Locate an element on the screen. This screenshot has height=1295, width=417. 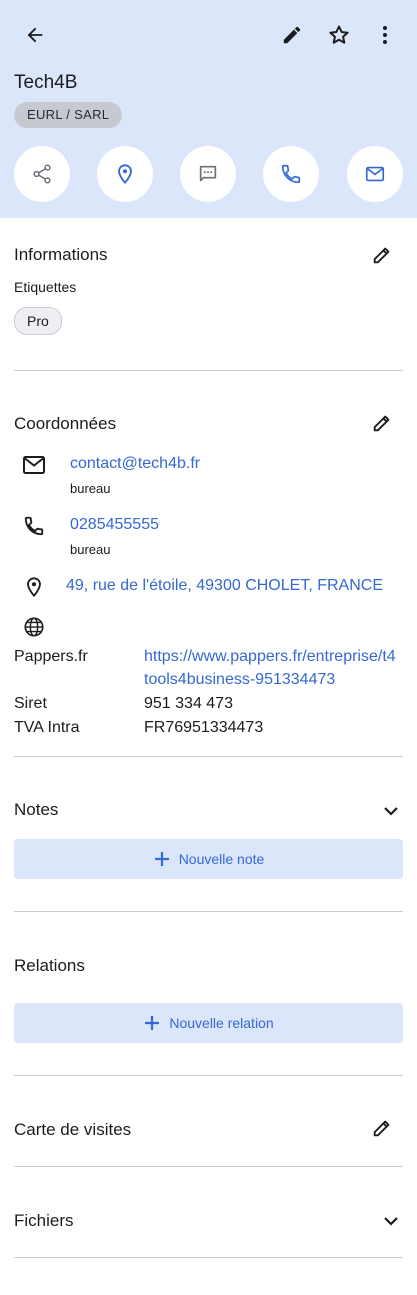
notes-title: Notes is located at coordinates (36, 809).